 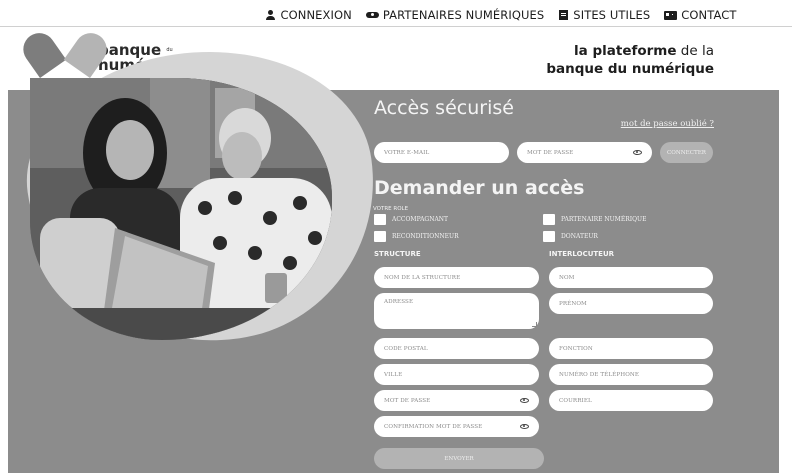 I want to click on password-placeholder: MOT DE PASSE, so click(x=550, y=152).